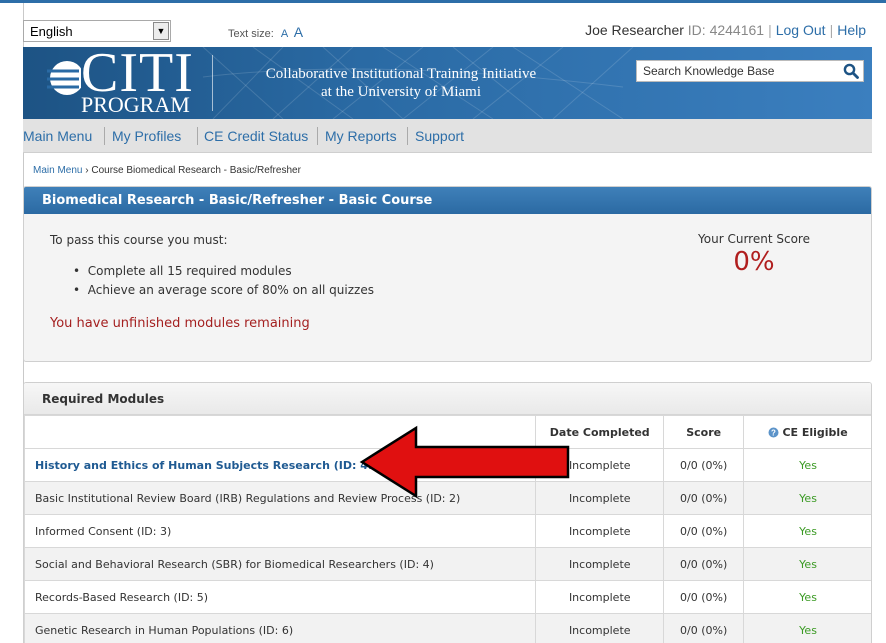 This screenshot has height=643, width=886. Describe the element at coordinates (754, 262) in the screenshot. I see `score-value: 0%` at that location.